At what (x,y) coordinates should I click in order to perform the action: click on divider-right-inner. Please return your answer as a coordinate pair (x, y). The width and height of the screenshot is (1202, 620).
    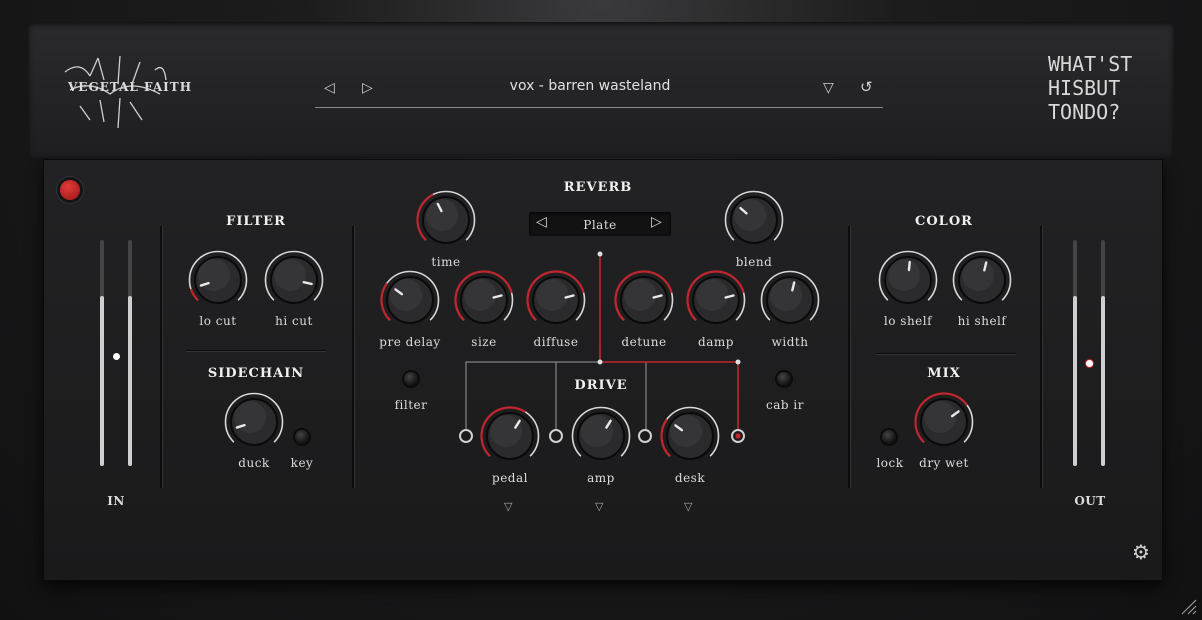
    Looking at the image, I should click on (849, 357).